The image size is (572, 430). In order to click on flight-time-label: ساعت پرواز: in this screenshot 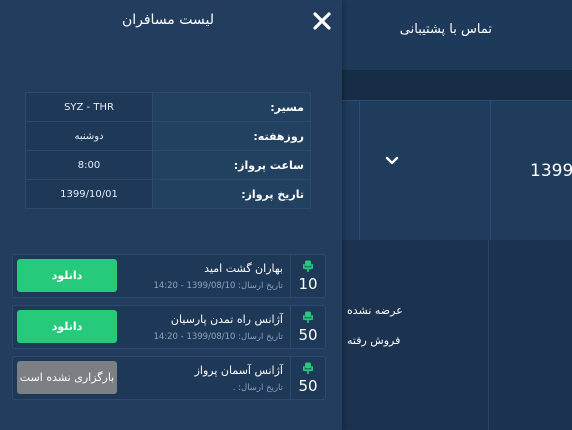, I will do `click(231, 165)`.